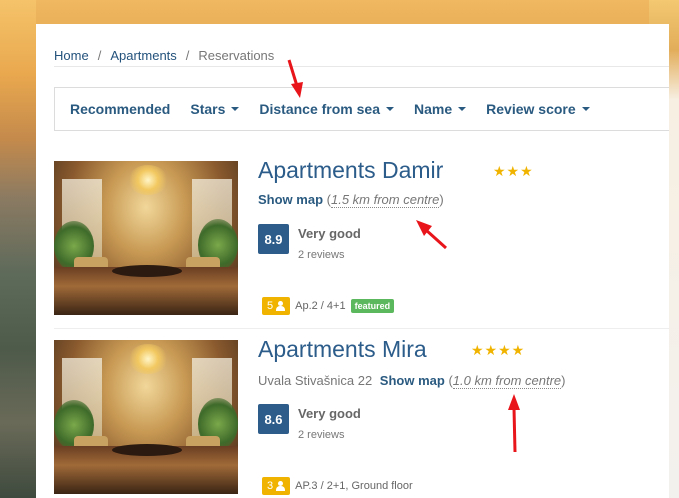 This screenshot has height=498, width=679. Describe the element at coordinates (273, 239) in the screenshot. I see `review-score-badge: 8.9` at that location.